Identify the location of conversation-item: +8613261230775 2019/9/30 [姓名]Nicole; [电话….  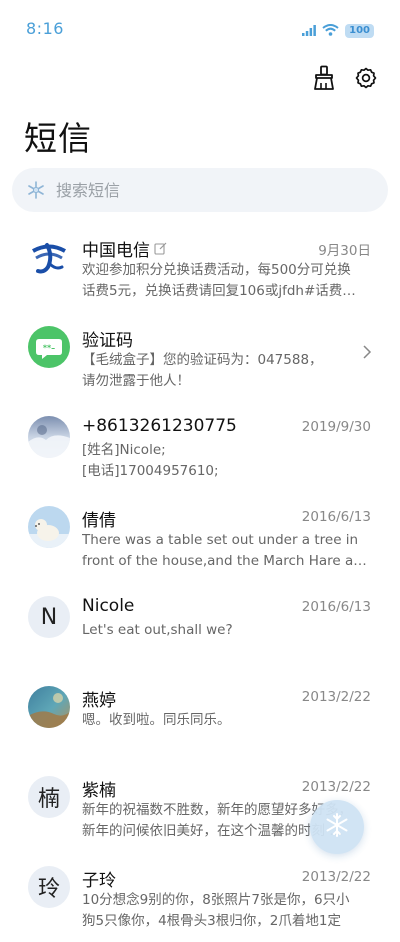
(200, 447).